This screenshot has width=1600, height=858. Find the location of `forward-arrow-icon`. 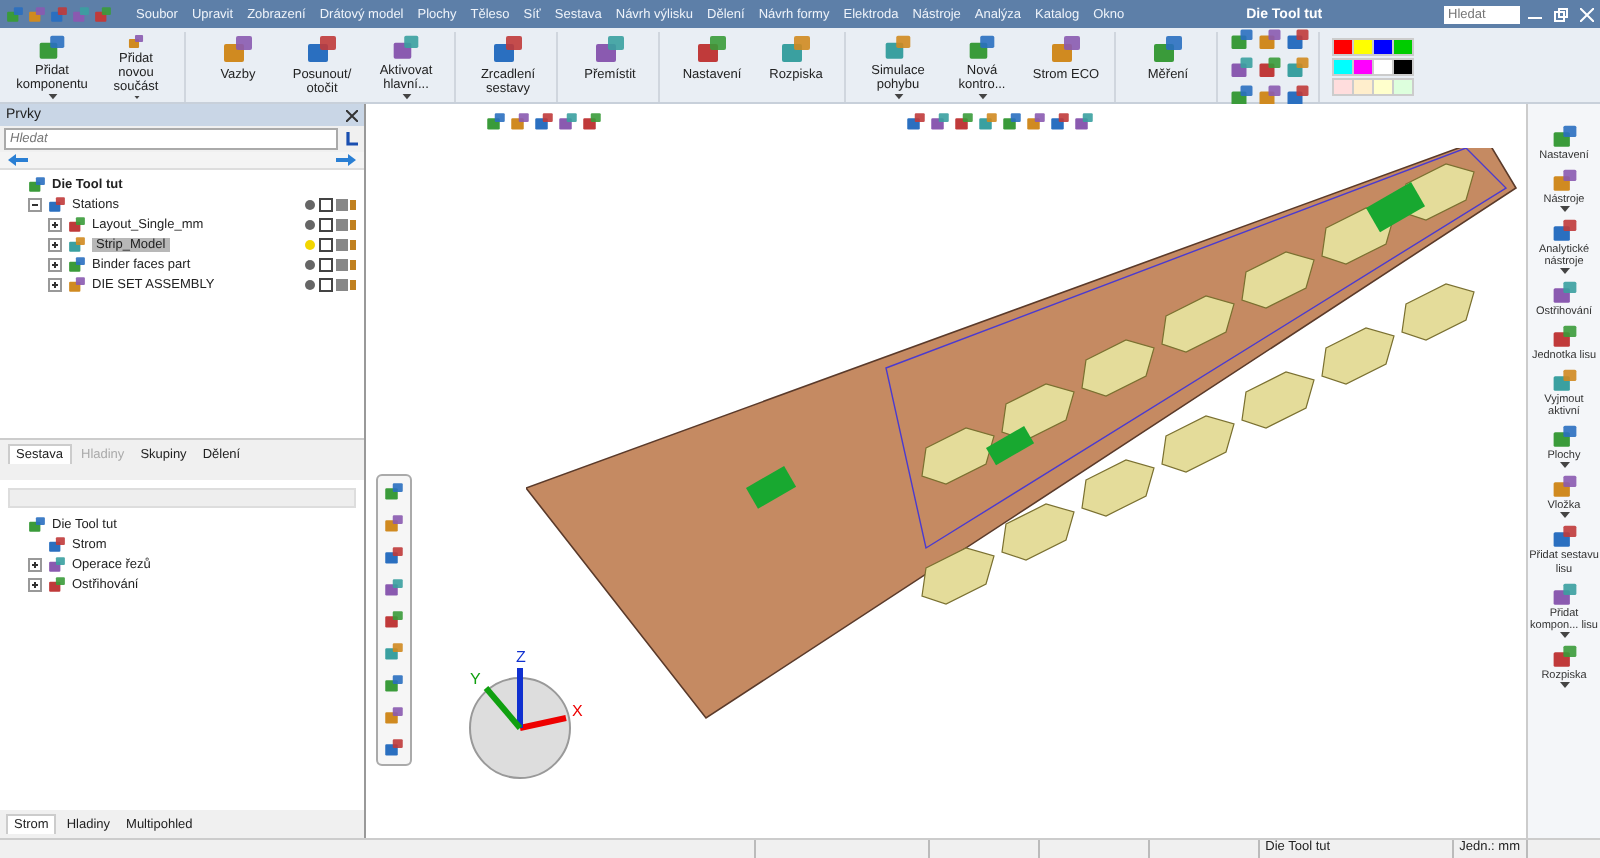

forward-arrow-icon is located at coordinates (346, 160).